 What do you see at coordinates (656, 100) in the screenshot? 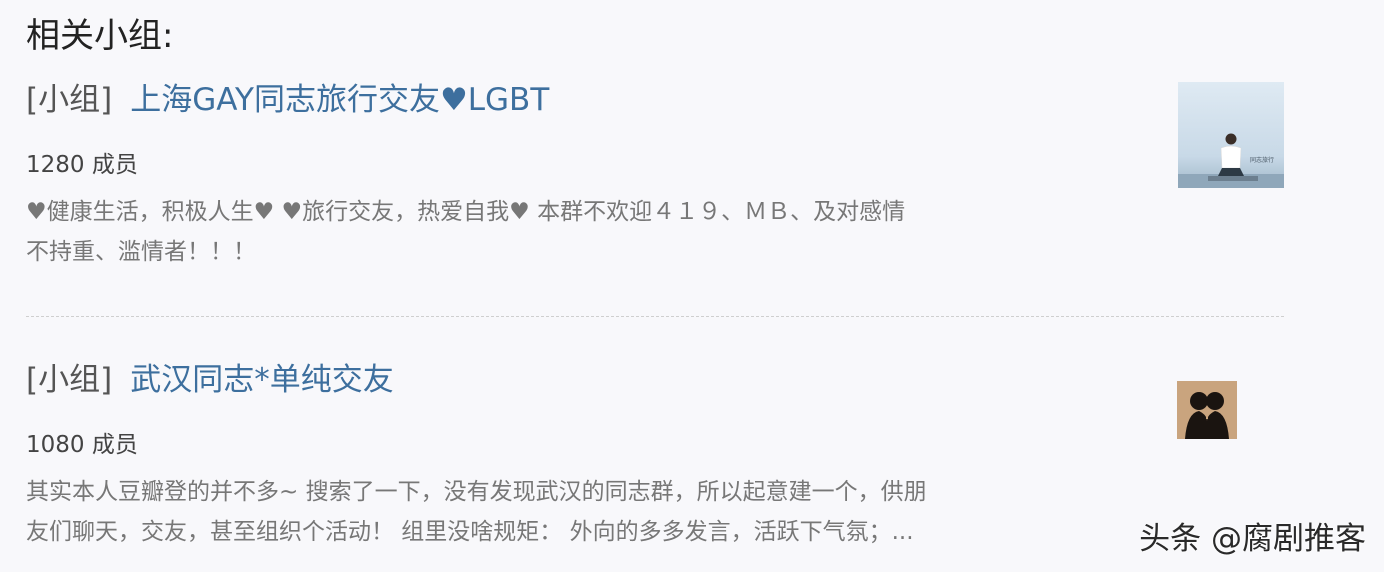
I see `group-header: [小组] 上海GAY同志旅行交友♥LGBT` at bounding box center [656, 100].